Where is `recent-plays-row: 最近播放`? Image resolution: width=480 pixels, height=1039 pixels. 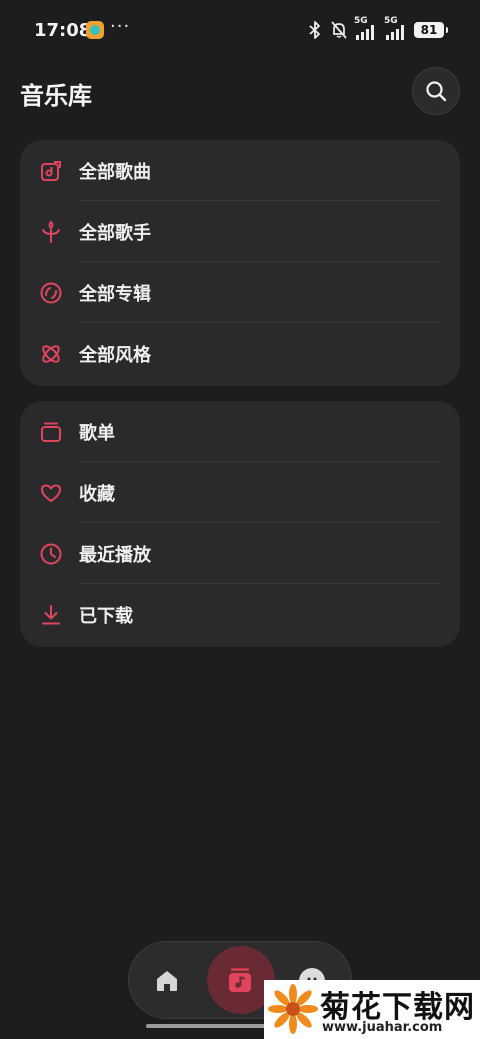
recent-plays-row: 最近播放 is located at coordinates (240, 553).